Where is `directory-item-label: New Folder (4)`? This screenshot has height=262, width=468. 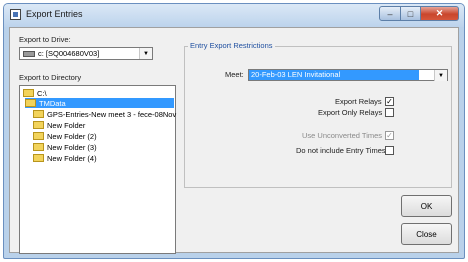
directory-item-label: New Folder (4) is located at coordinates (72, 158).